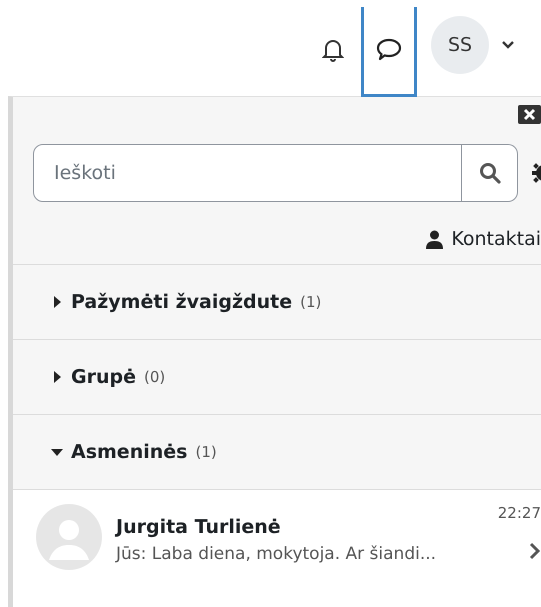 The image size is (541, 607). What do you see at coordinates (389, 50) in the screenshot?
I see `speech-bubble-icon` at bounding box center [389, 50].